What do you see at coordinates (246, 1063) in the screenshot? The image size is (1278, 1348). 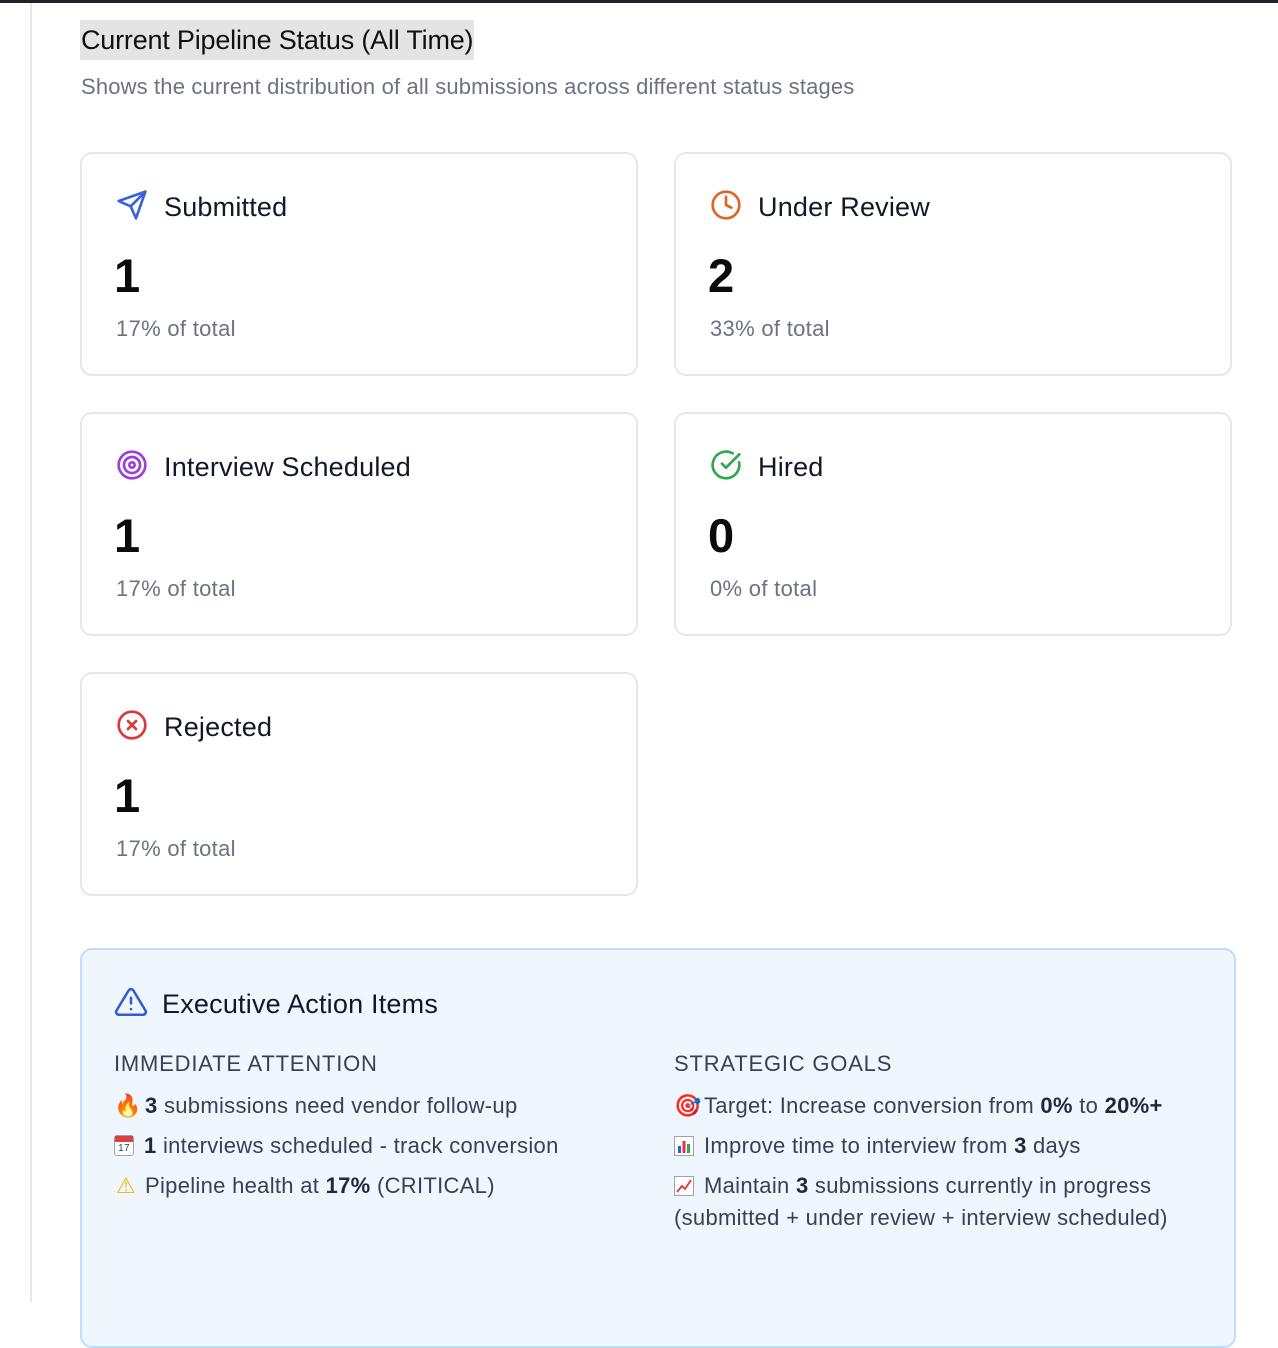 I see `column-heading: IMMEDIATE ATTENTION` at bounding box center [246, 1063].